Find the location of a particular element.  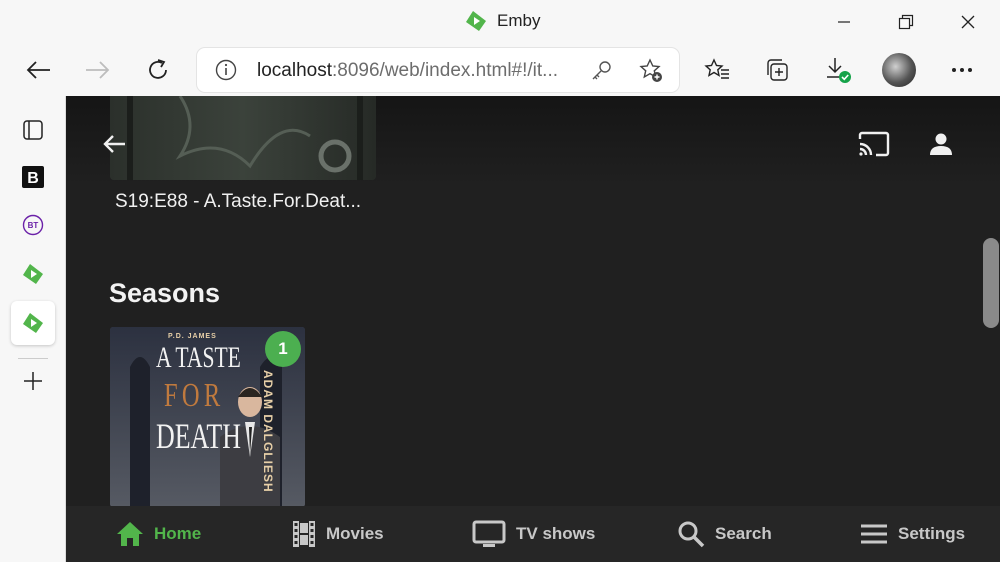

restore-button is located at coordinates (906, 22).